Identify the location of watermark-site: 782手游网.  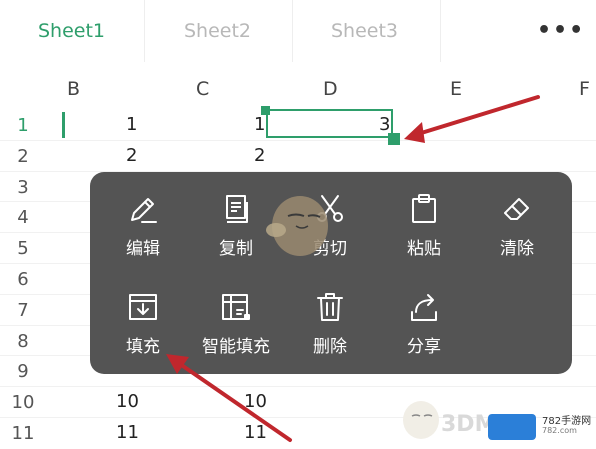
(567, 421).